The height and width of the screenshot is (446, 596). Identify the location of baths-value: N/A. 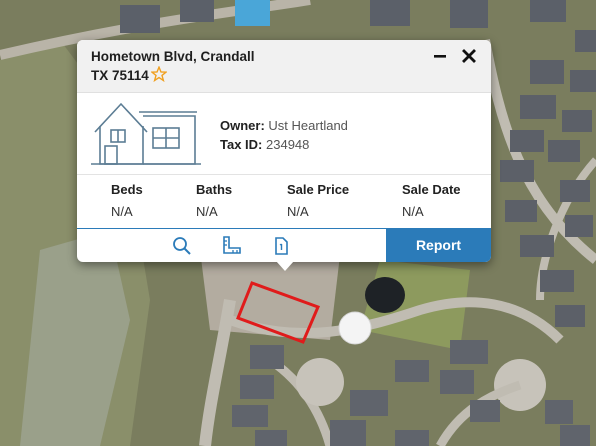
(207, 211).